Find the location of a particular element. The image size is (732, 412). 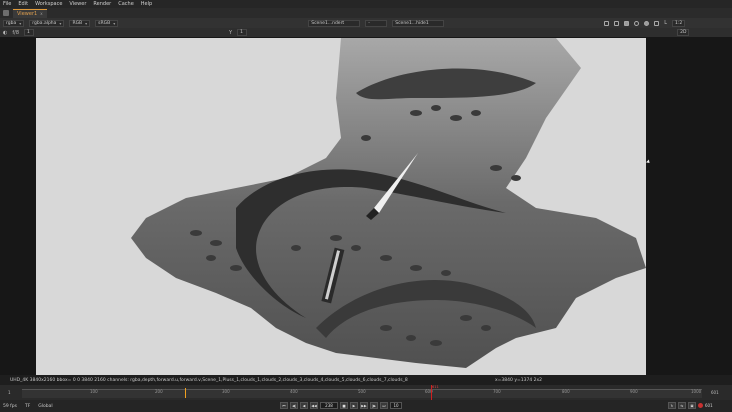

channels-select: rgba ▾ is located at coordinates (14, 23).